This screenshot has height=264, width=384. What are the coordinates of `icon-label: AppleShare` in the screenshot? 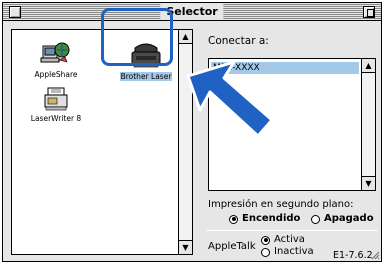 It's located at (56, 74).